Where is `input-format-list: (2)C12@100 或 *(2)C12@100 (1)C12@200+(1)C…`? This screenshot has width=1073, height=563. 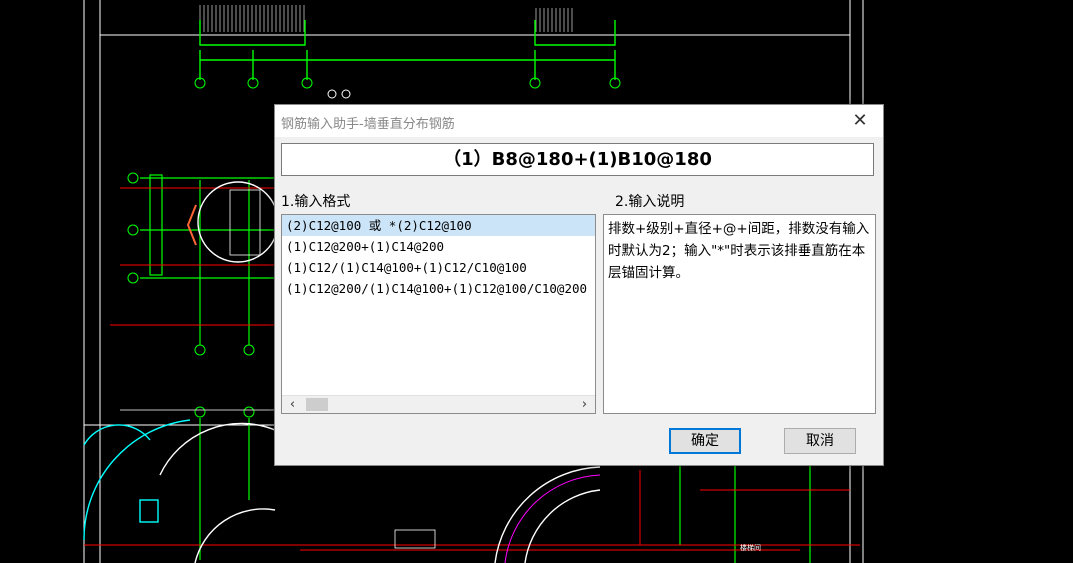
input-format-list: (2)C12@100 或 *(2)C12@100 (1)C12@200+(1)C… is located at coordinates (438, 314).